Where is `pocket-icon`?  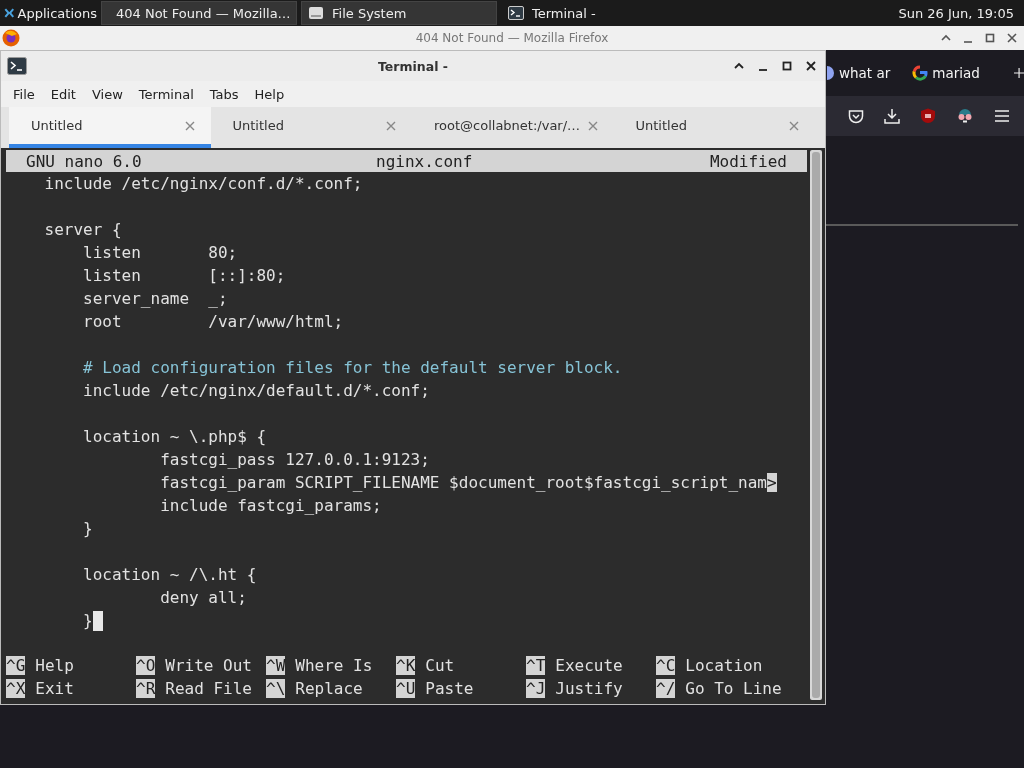 pocket-icon is located at coordinates (856, 116).